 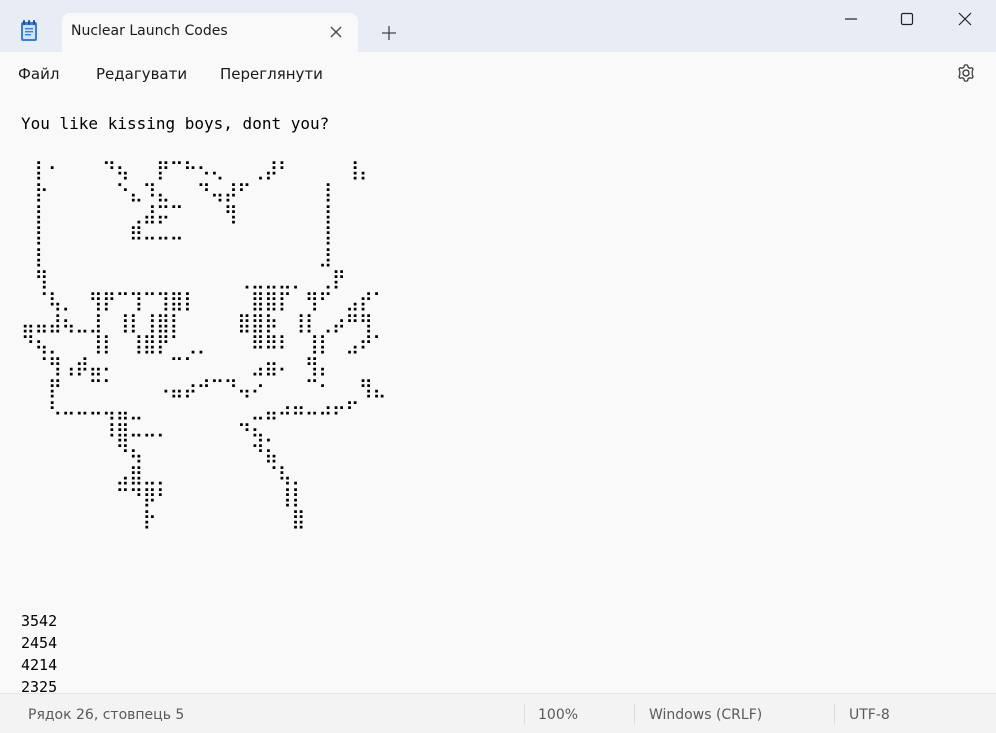 What do you see at coordinates (558, 715) in the screenshot?
I see `zoom-level: 100%` at bounding box center [558, 715].